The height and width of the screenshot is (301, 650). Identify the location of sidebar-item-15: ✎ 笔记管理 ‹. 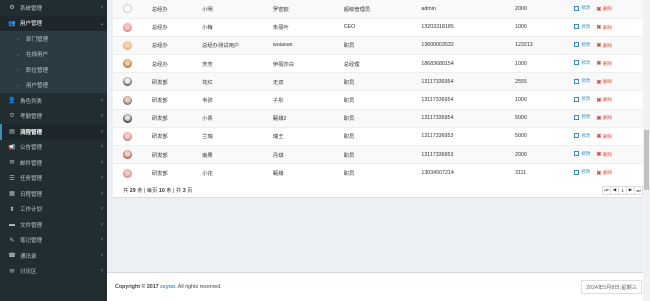
(53, 241).